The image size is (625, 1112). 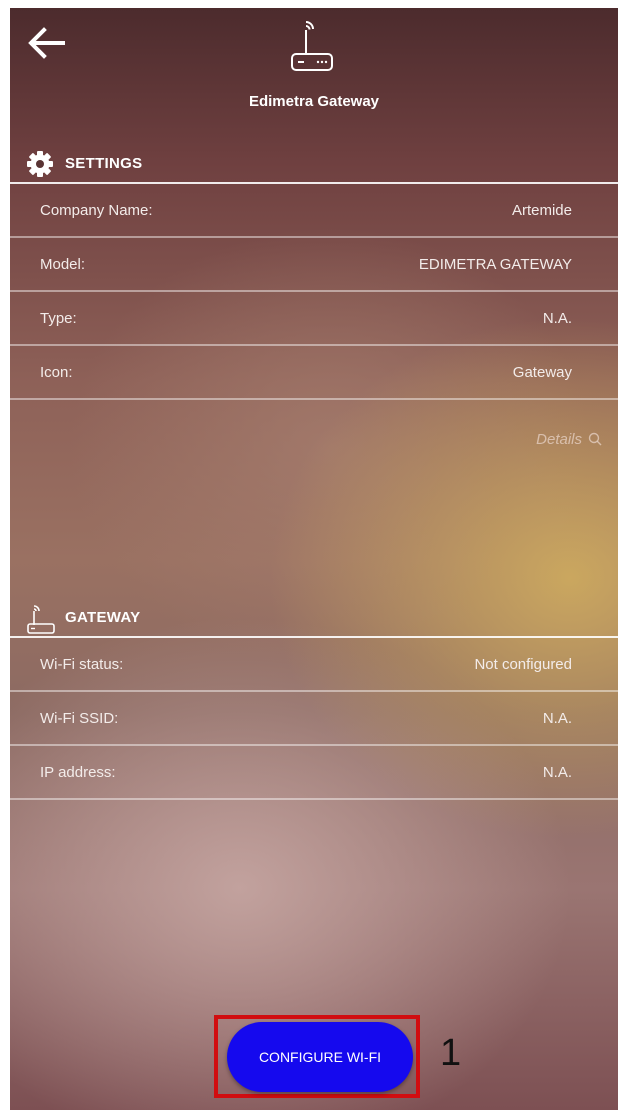 What do you see at coordinates (104, 163) in the screenshot?
I see `settings-section-title: SETTINGS` at bounding box center [104, 163].